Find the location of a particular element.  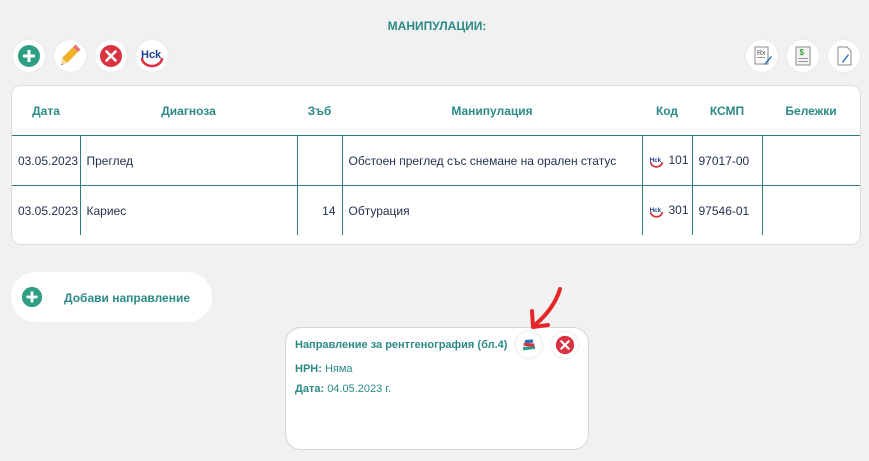

document-icon is located at coordinates (844, 56).